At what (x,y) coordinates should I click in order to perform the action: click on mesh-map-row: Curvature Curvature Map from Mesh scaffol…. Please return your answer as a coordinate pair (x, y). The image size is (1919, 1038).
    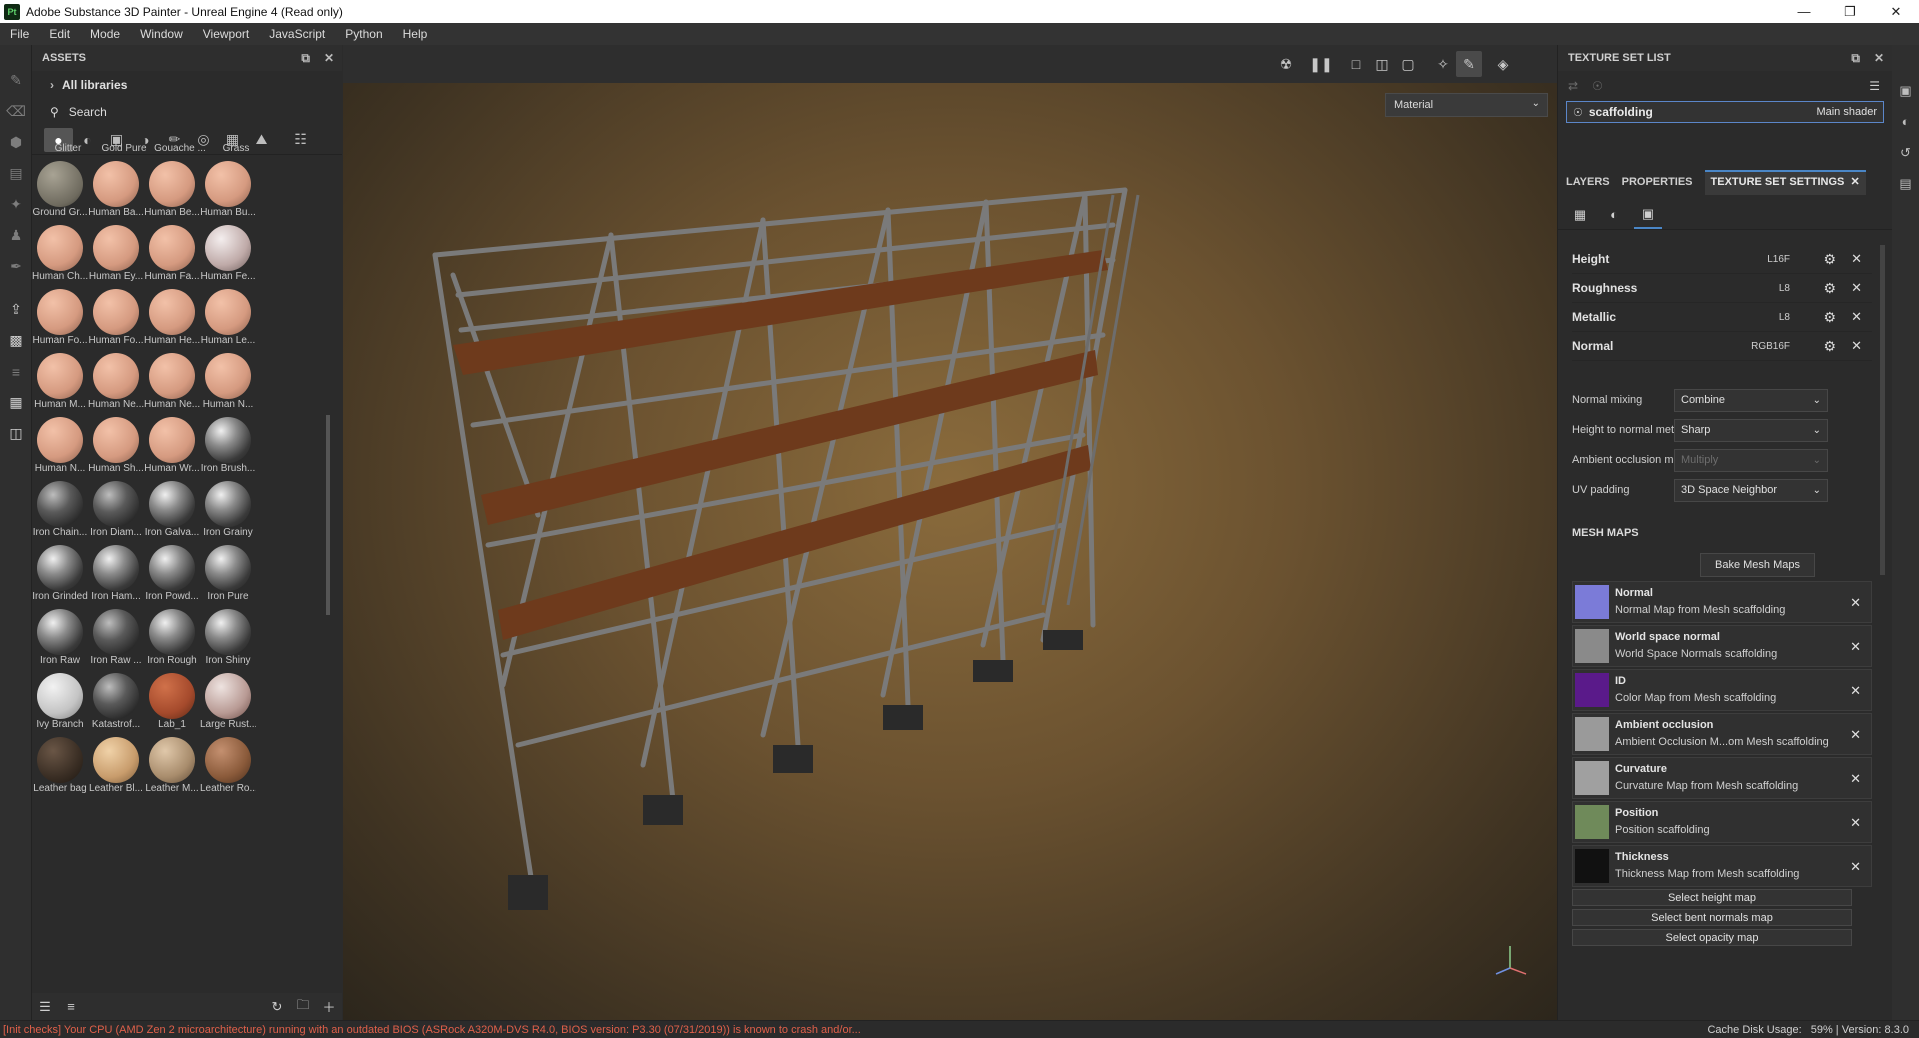
    Looking at the image, I should click on (1722, 778).